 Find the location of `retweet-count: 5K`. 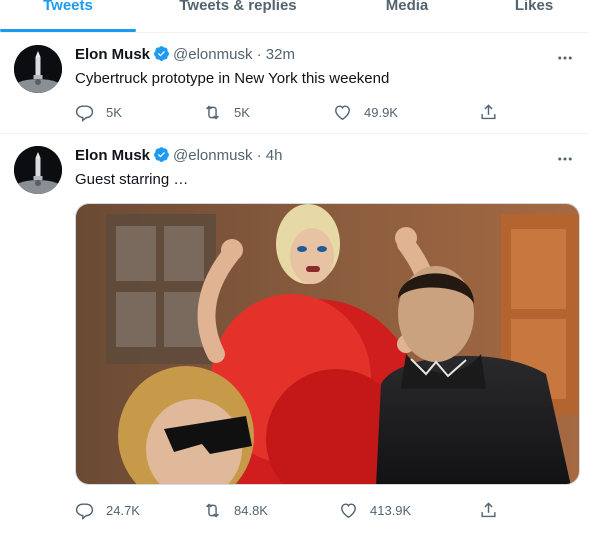

retweet-count: 5K is located at coordinates (242, 112).